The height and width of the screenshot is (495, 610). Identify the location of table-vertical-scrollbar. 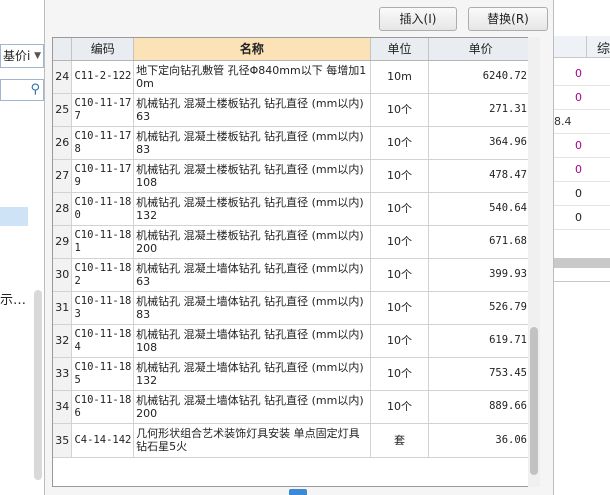
(534, 262).